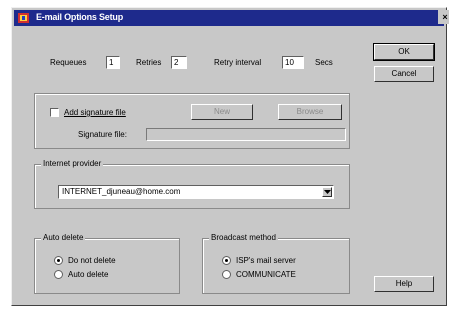 Image resolution: width=449 pixels, height=312 pixels. I want to click on ok-button: OK, so click(404, 52).